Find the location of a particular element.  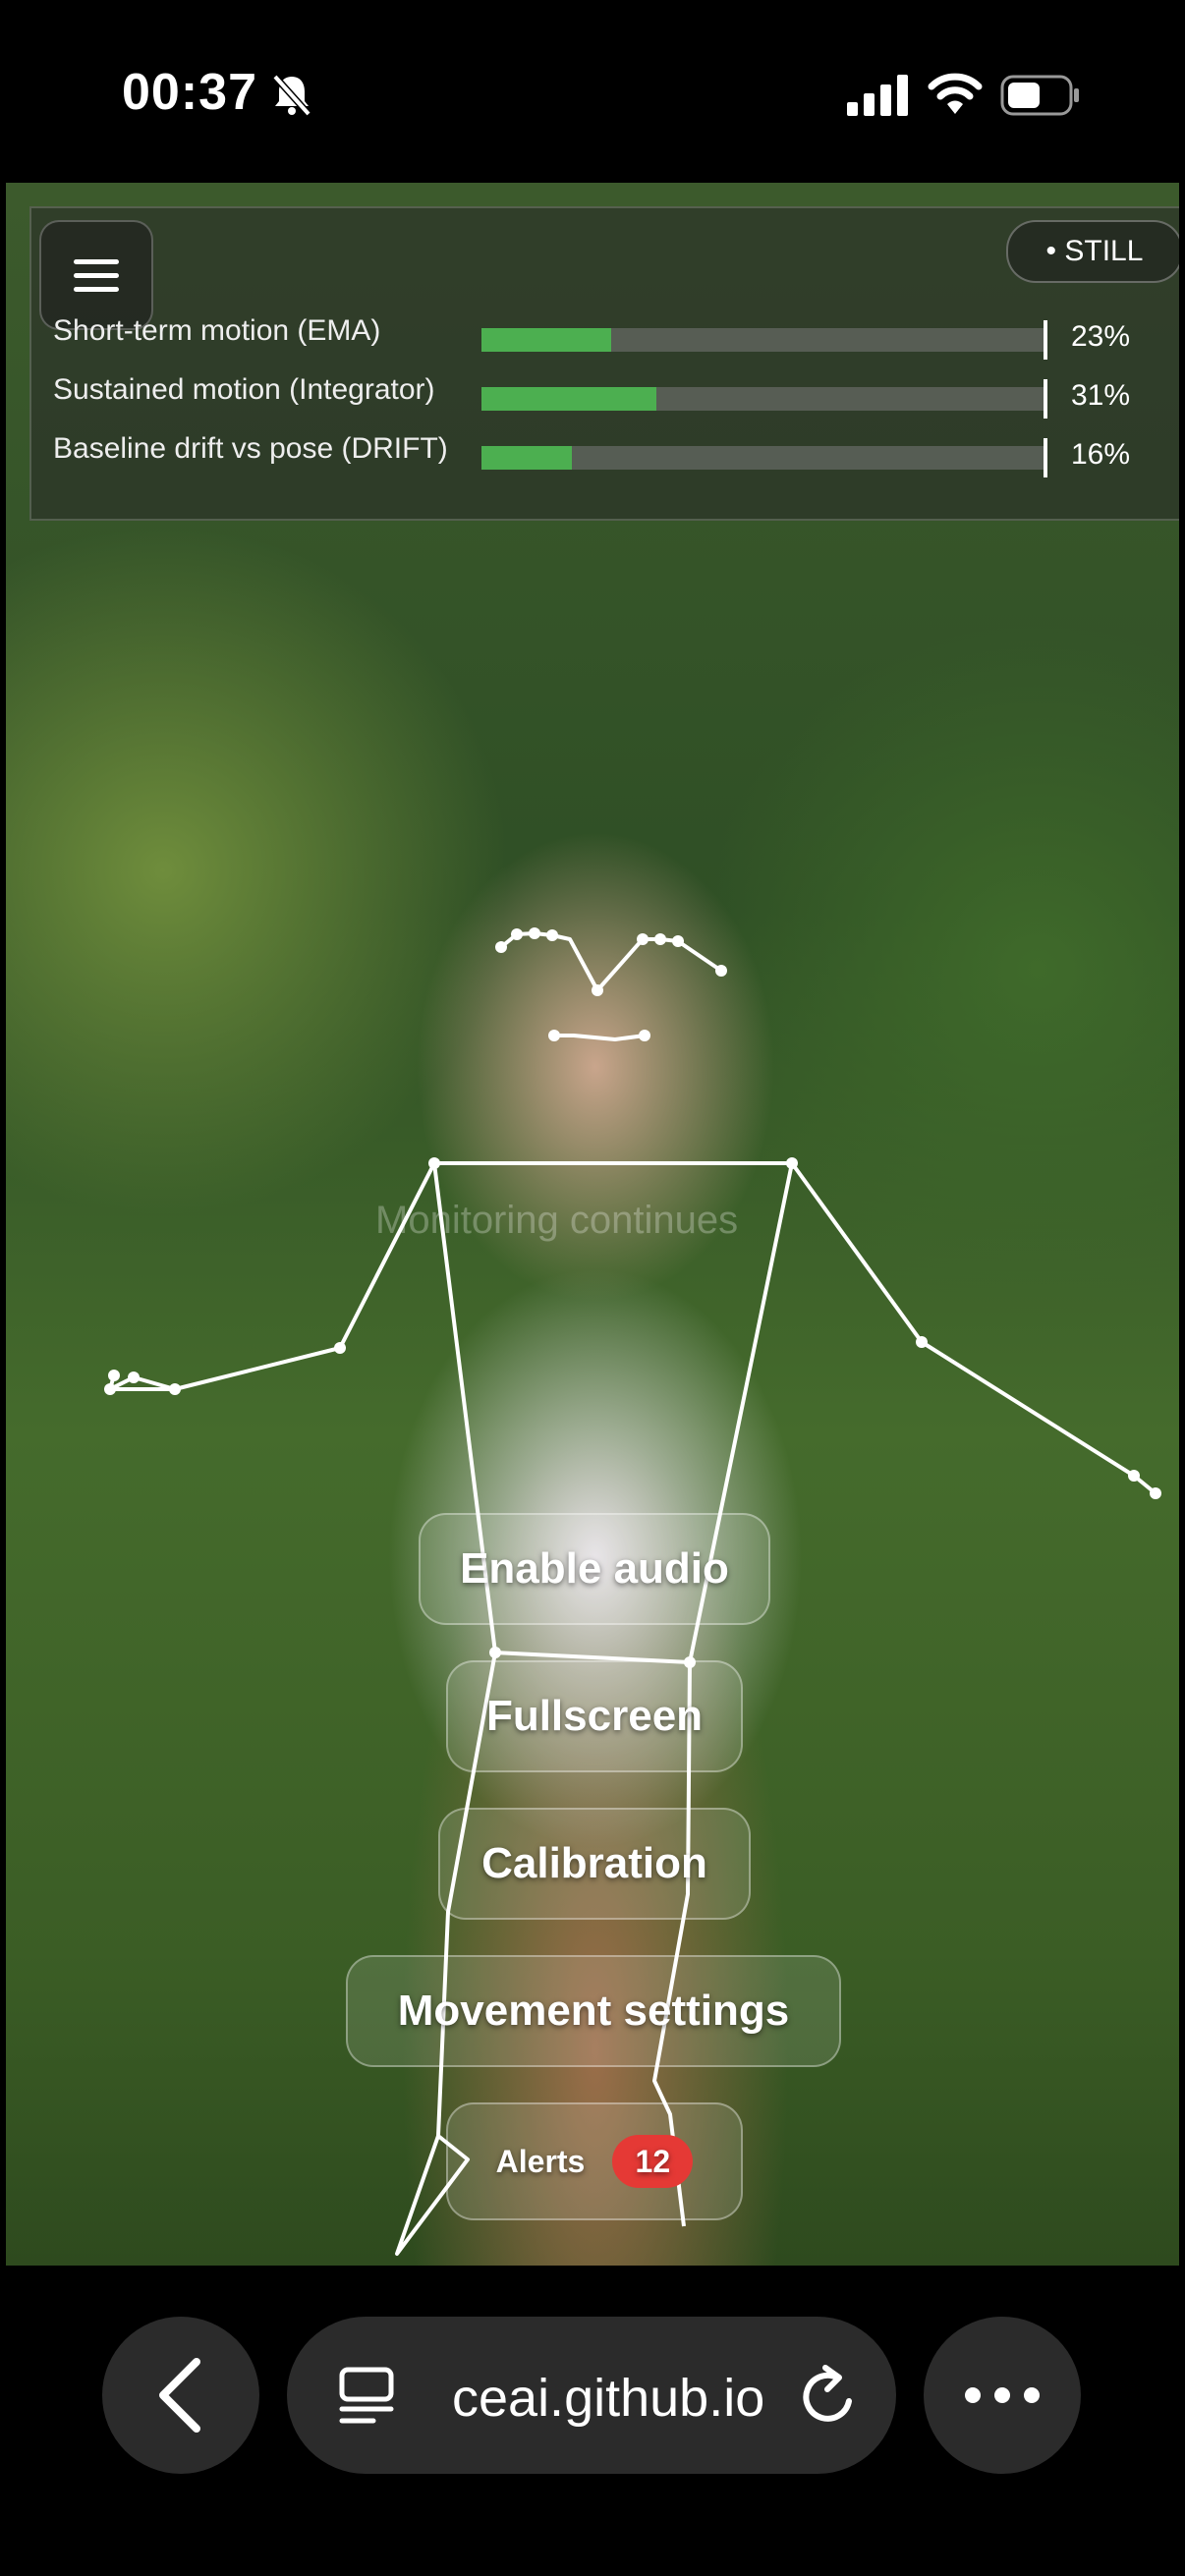

back-icon is located at coordinates (180, 2395).